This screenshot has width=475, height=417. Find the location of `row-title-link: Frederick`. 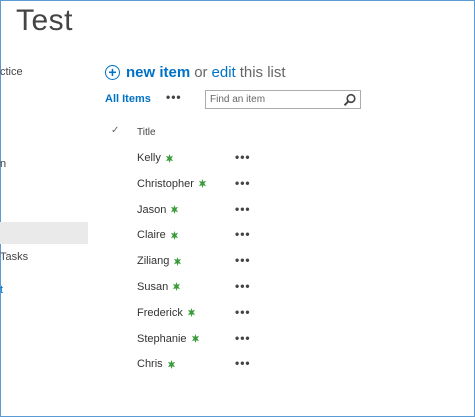

row-title-link: Frederick is located at coordinates (166, 313).